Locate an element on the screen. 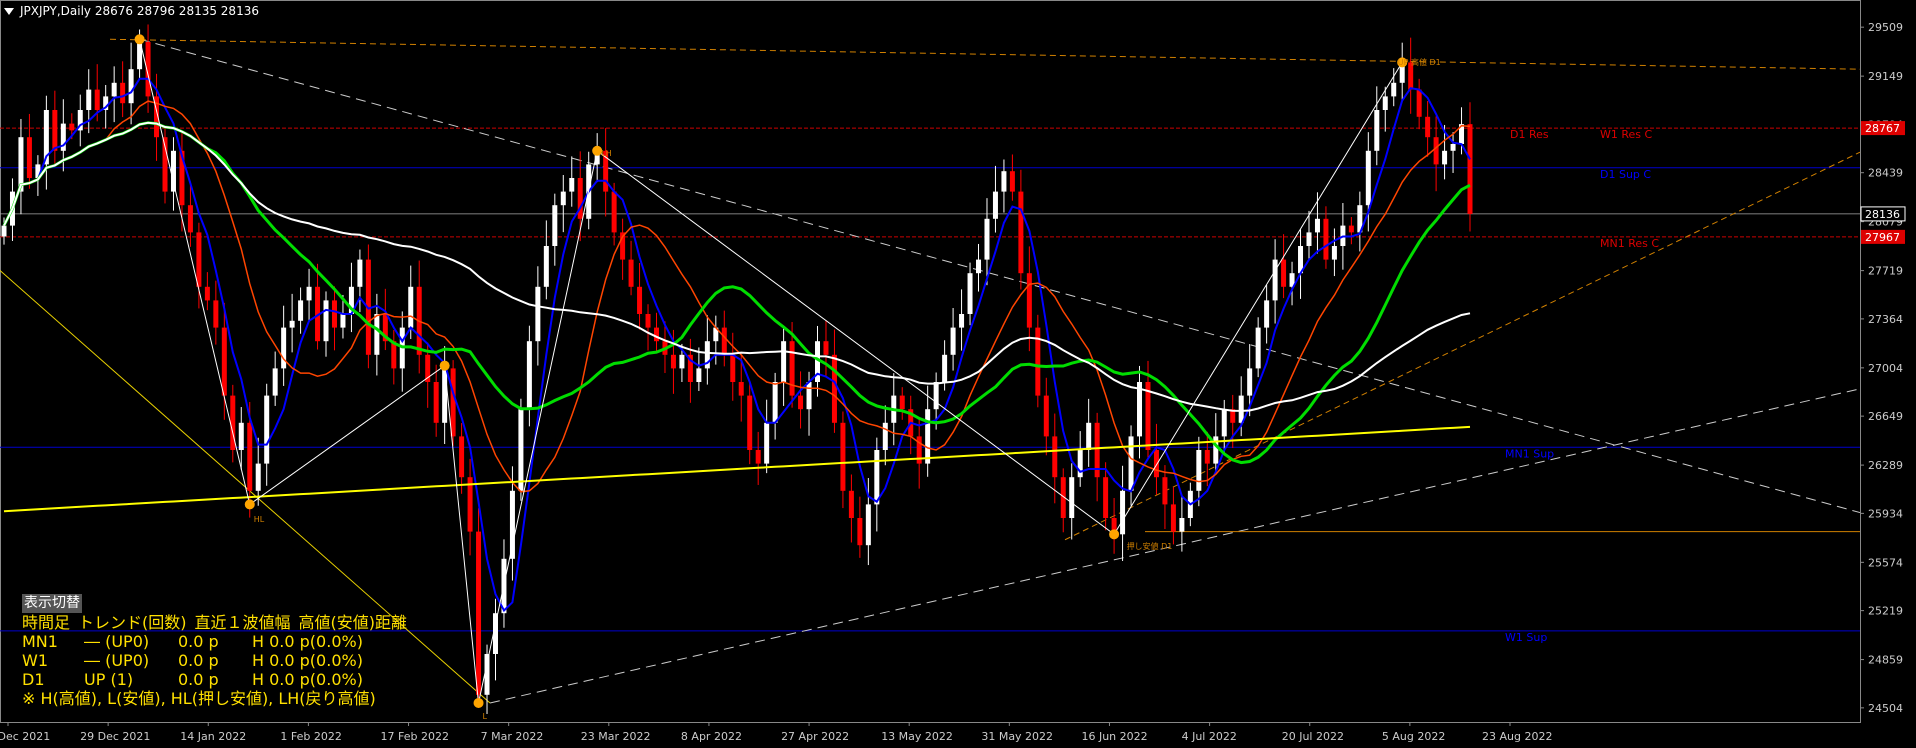  chart-header: JPXJPY,Daily 28676 28796 28135 28136 is located at coordinates (131, 11).